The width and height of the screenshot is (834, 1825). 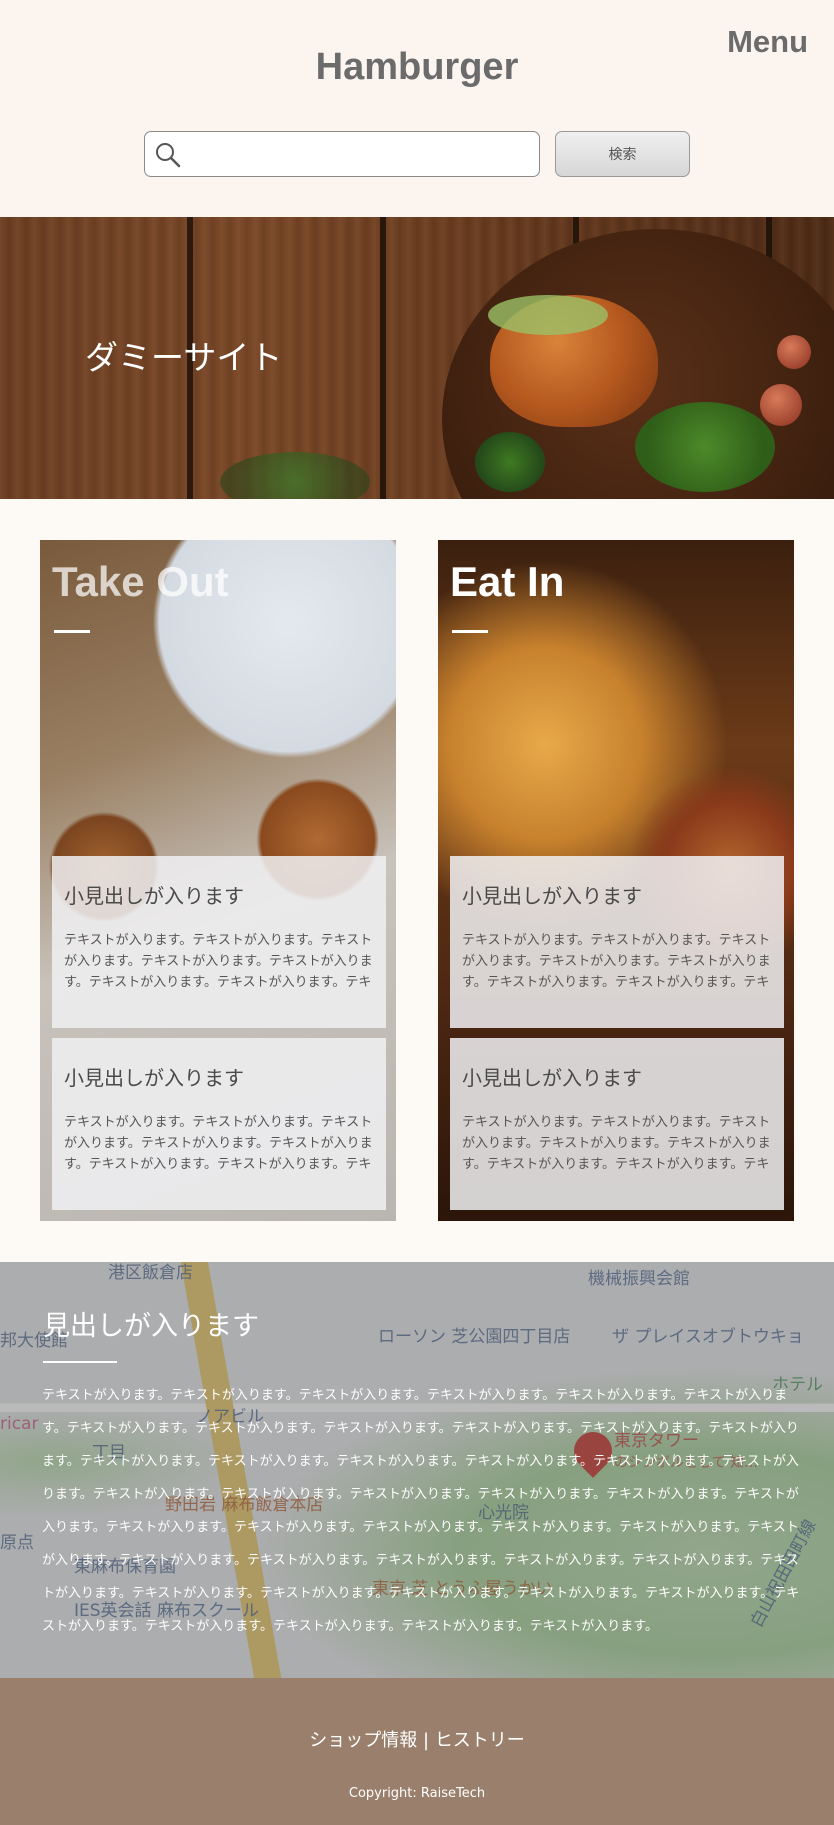 I want to click on footer-nav: ショップ情報 | ヒストリー, so click(x=417, y=1739).